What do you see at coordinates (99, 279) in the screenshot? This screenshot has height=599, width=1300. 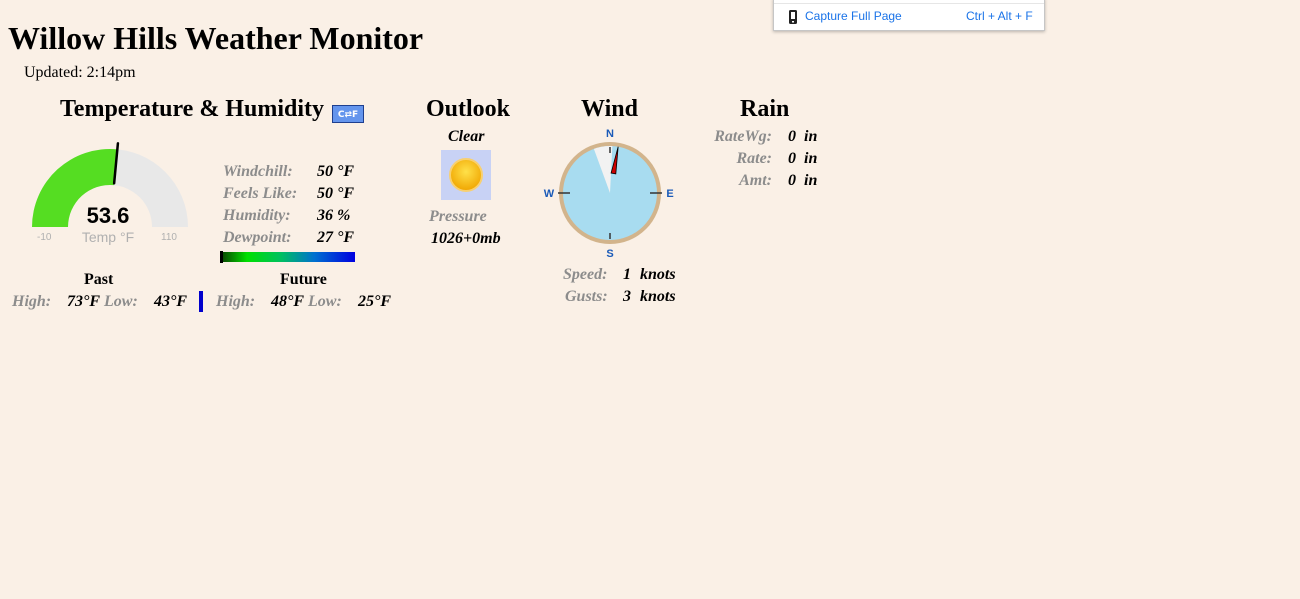 I see `past-heading: Past` at bounding box center [99, 279].